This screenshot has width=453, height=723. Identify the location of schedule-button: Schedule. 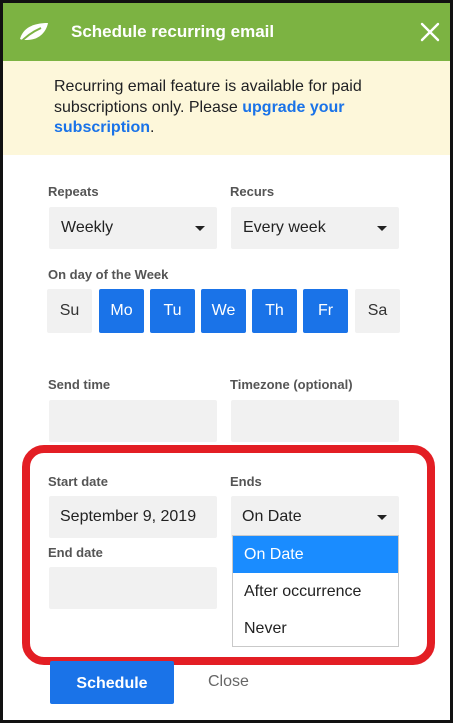
(112, 682).